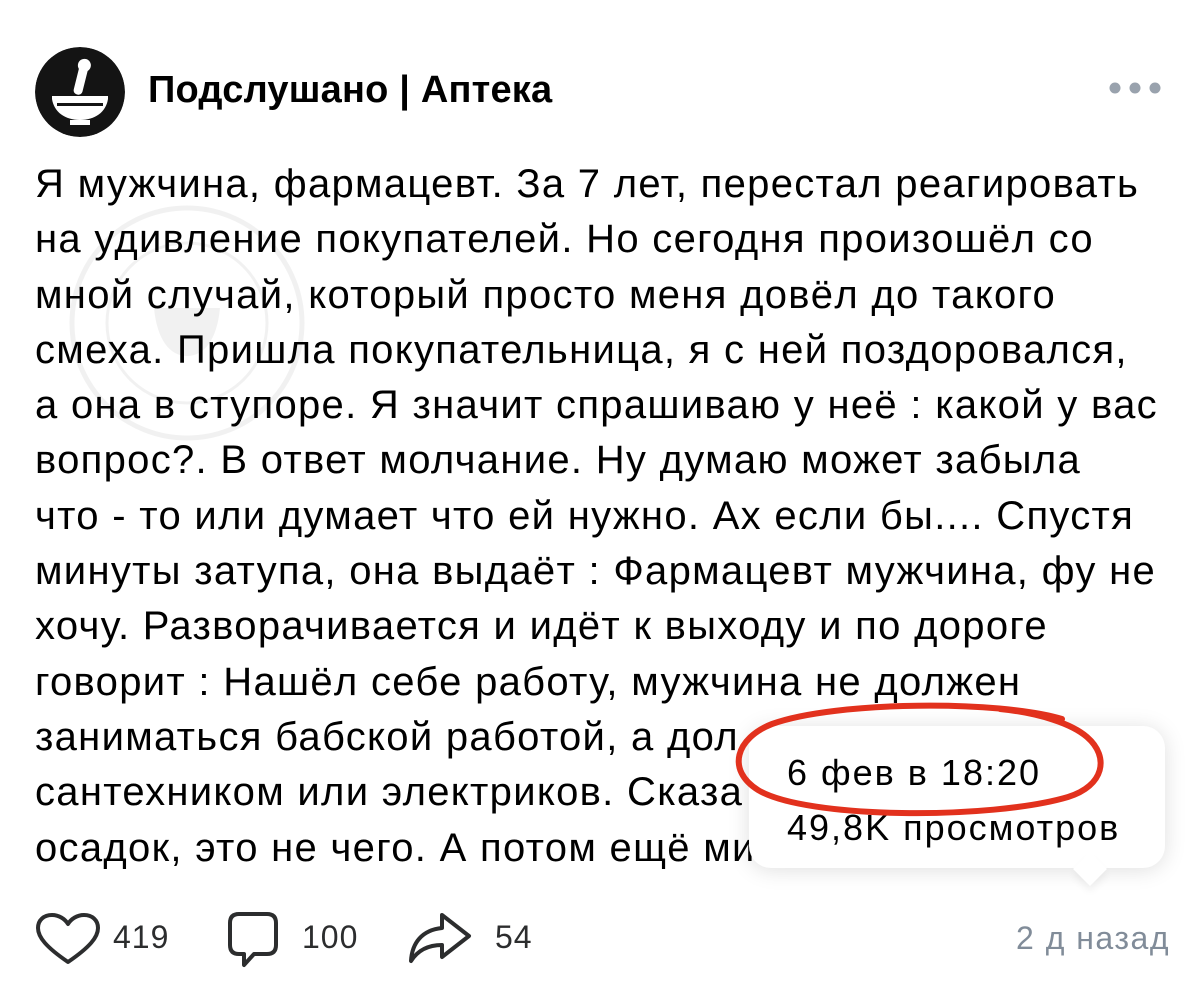  What do you see at coordinates (1093, 938) in the screenshot?
I see `post-time-link: 2 д назад` at bounding box center [1093, 938].